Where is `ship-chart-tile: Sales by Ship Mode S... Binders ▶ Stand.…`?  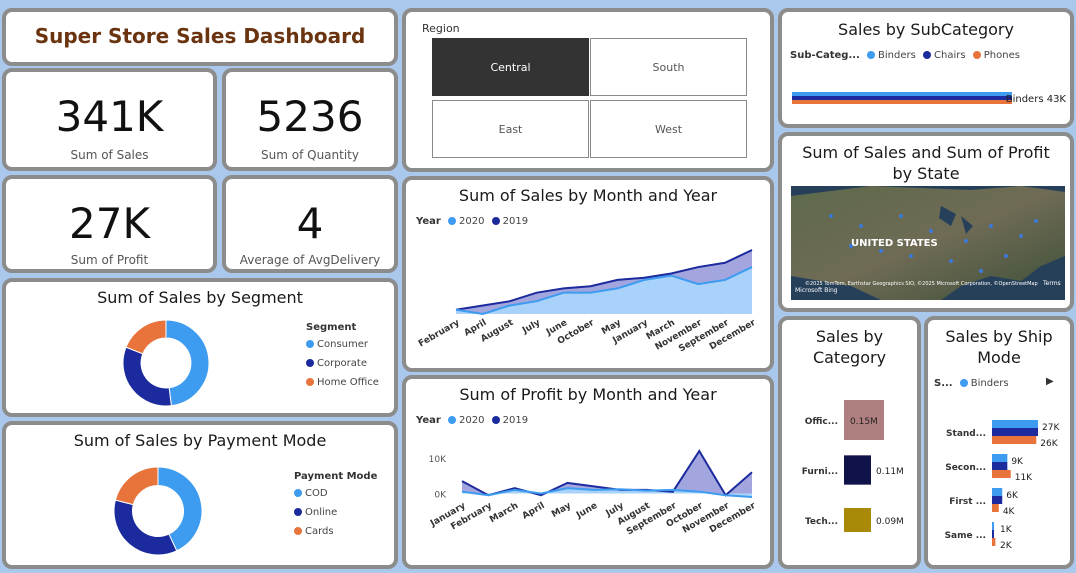
ship-chart-tile: Sales by Ship Mode S... Binders ▶ Stand.… is located at coordinates (999, 442).